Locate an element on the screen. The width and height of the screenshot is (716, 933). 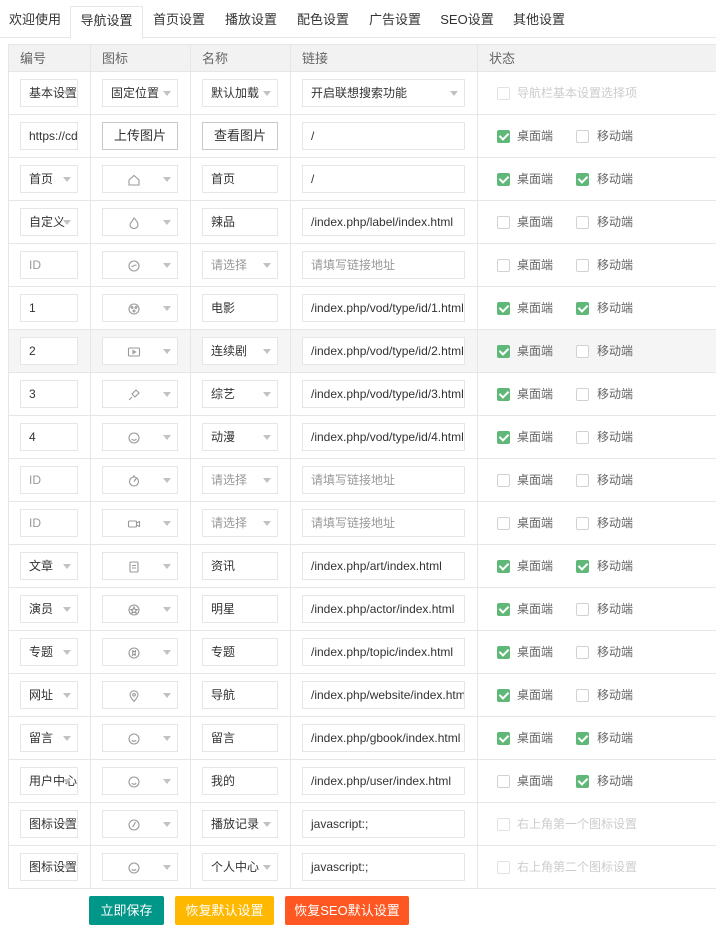
tab-1: 欢迎使用 is located at coordinates (35, 19).